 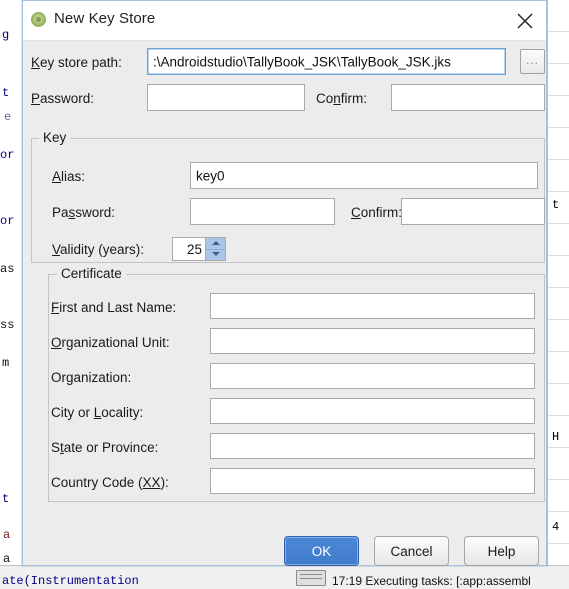 What do you see at coordinates (70, 377) in the screenshot?
I see `certificate-organization-label-mnemonic: g` at bounding box center [70, 377].